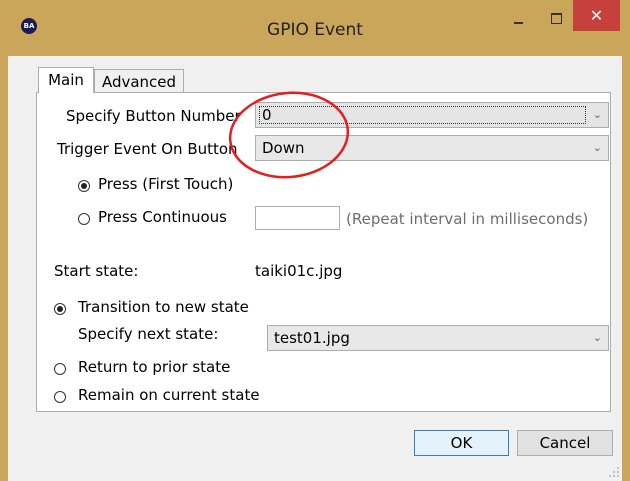 The image size is (630, 481). Describe the element at coordinates (169, 395) in the screenshot. I see `remain-current-label: Remain on current state` at that location.